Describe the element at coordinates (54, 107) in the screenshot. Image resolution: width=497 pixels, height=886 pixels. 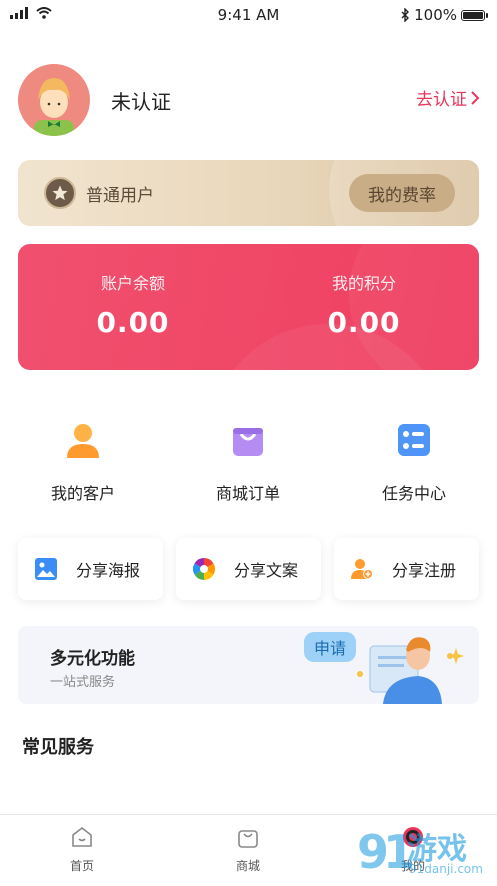
I see `avatar-illustration-icon` at that location.